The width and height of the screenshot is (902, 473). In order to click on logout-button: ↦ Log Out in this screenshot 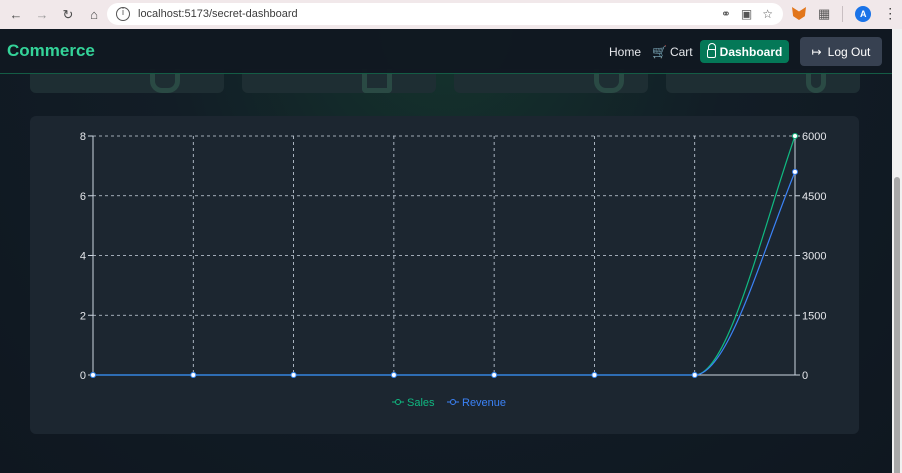, I will do `click(841, 51)`.